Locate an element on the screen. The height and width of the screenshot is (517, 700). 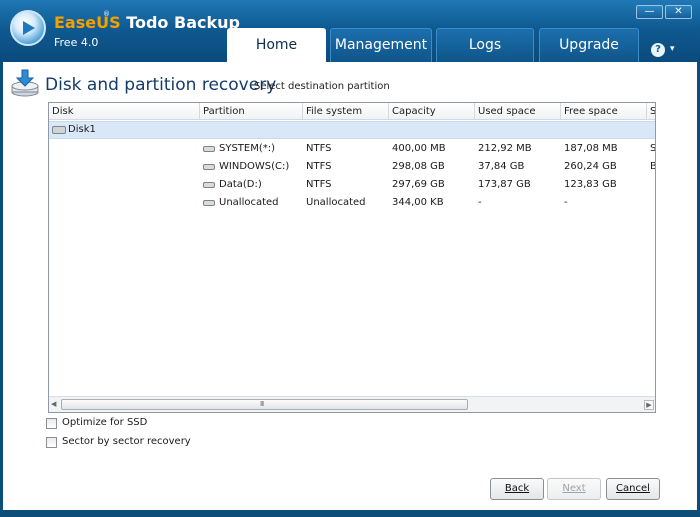
partition-name: Data(D:) is located at coordinates (240, 184).